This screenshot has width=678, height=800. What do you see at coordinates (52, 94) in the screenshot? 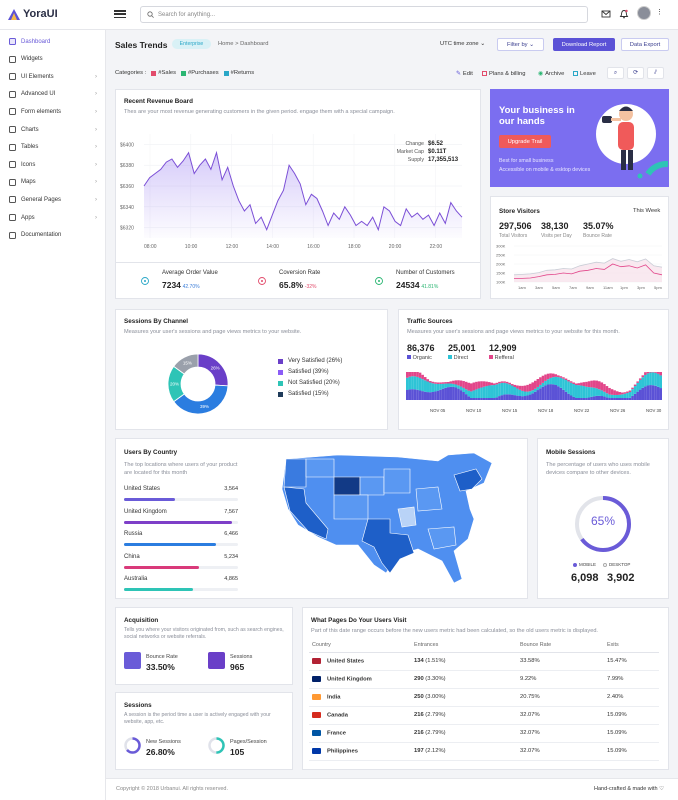
I see `sidebar-item-advanced-ui: Advanced UI ›` at bounding box center [52, 94].